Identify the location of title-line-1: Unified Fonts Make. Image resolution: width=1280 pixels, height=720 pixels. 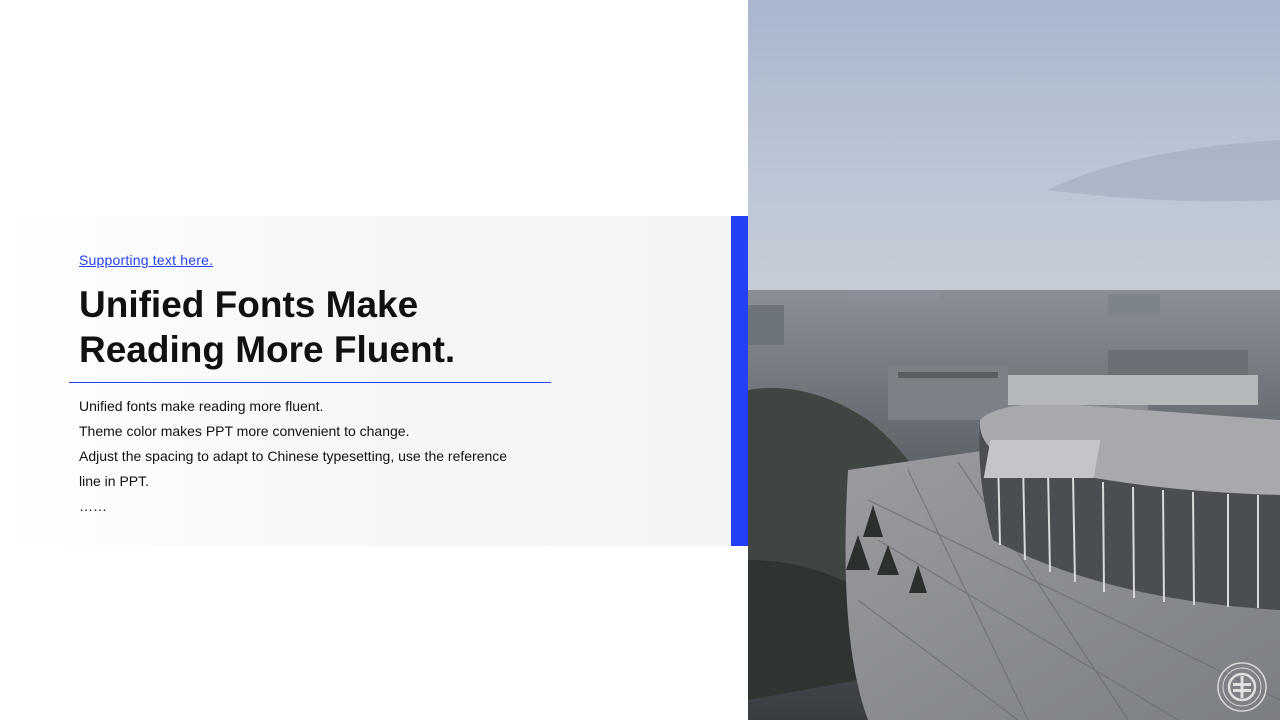
(249, 304).